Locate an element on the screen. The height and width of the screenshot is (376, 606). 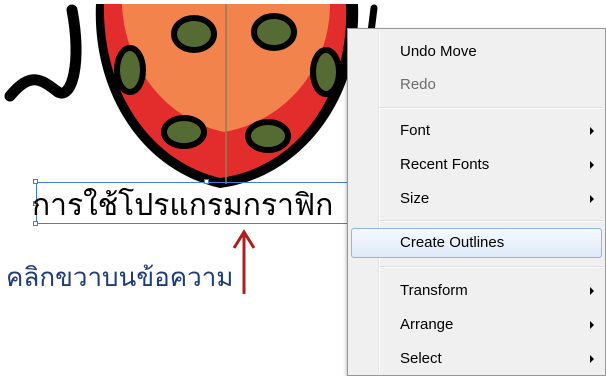
menu-item-font: Font is located at coordinates (476, 131).